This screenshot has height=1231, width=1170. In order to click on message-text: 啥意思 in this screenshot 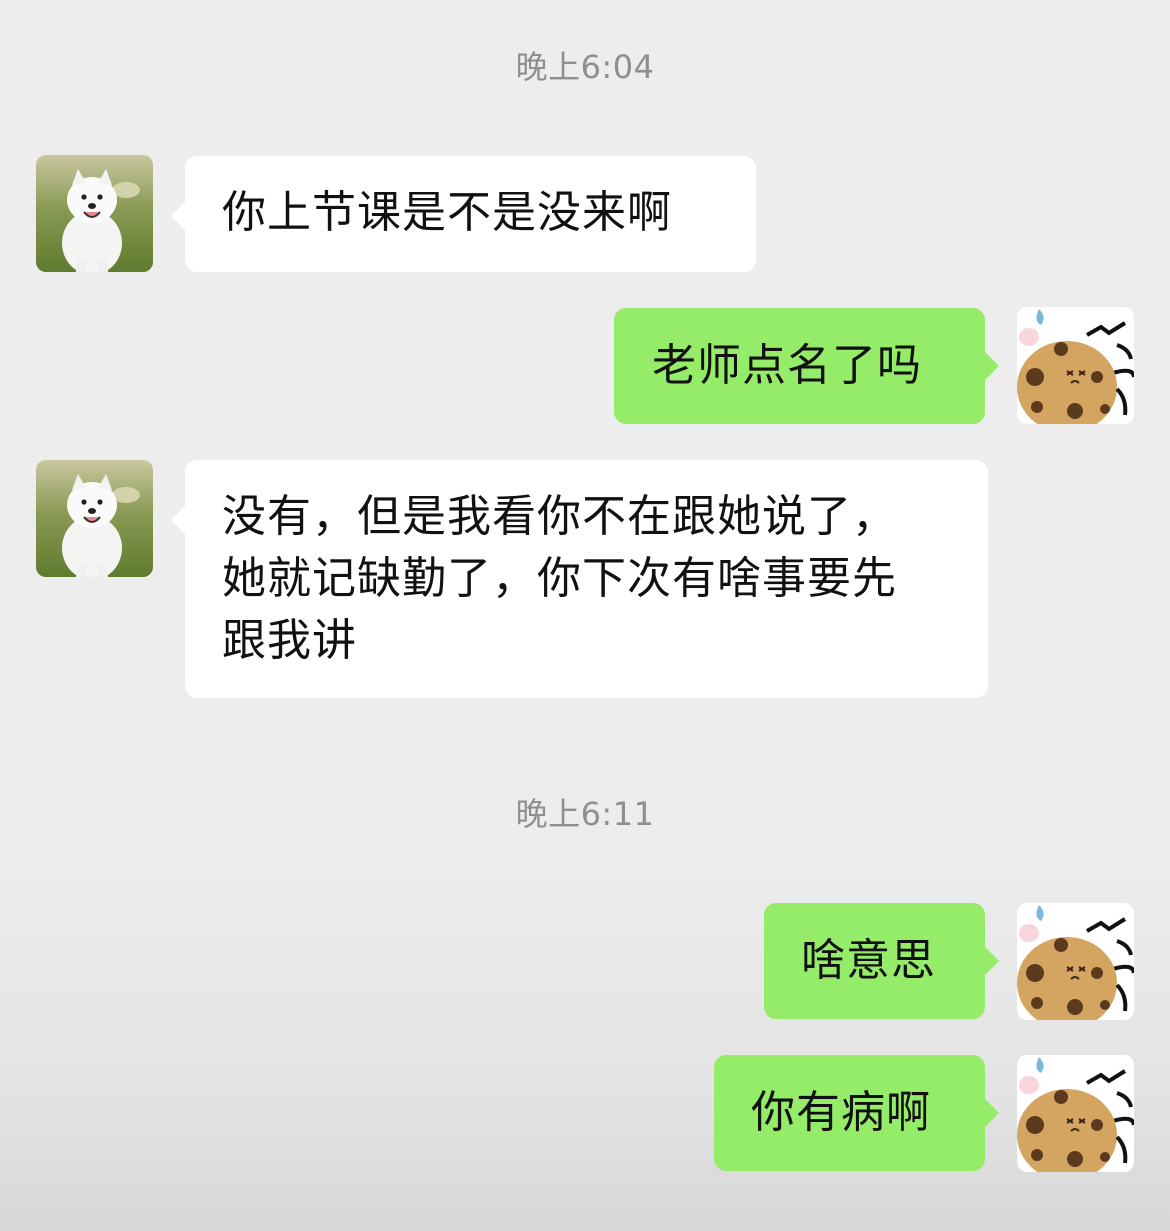, I will do `click(868, 960)`.